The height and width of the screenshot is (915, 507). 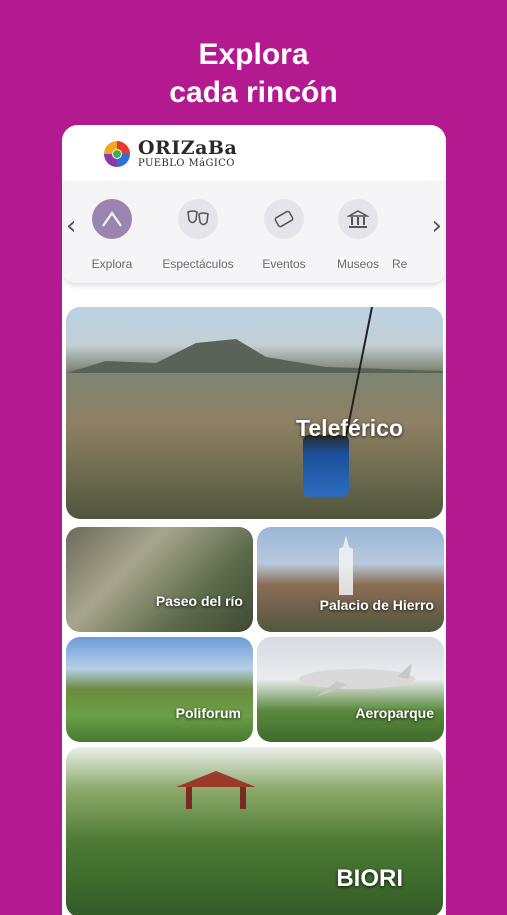 I want to click on chevron-right-icon: ›, so click(x=437, y=226).